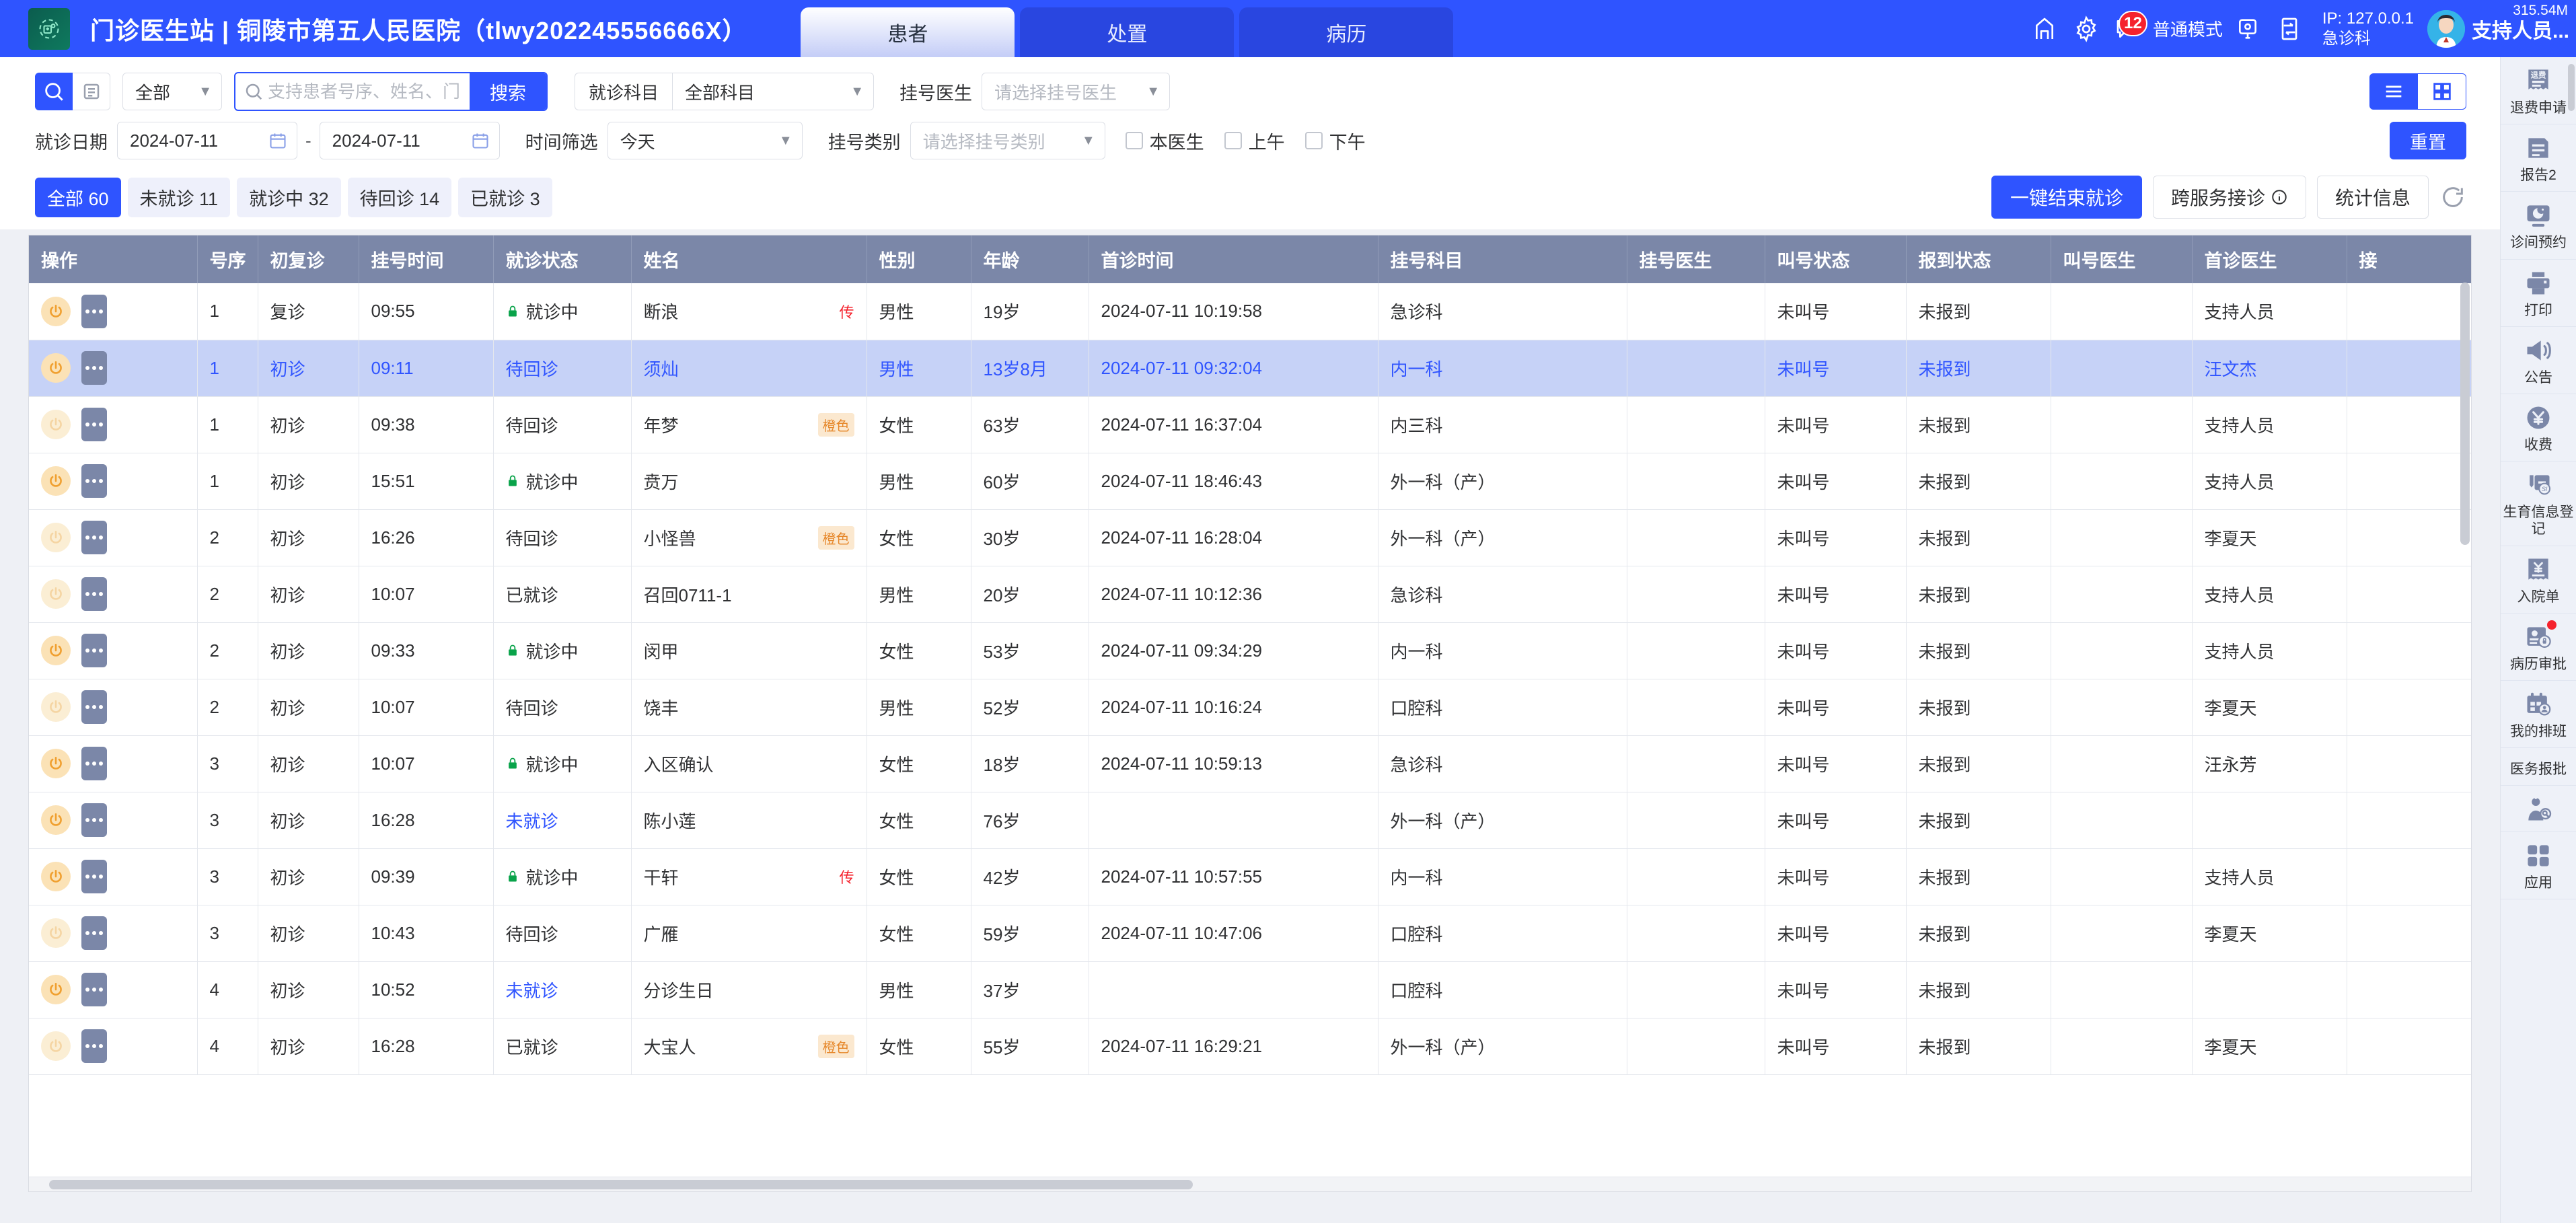 The height and width of the screenshot is (1223, 2576). I want to click on end-visit-button: 一键结束就诊, so click(2066, 198).